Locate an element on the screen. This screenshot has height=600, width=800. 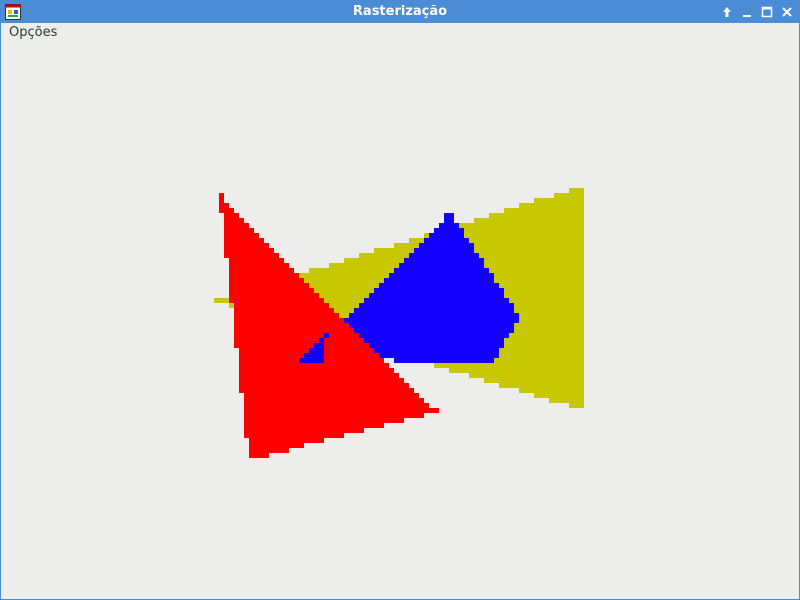
window-controls is located at coordinates (757, 12).